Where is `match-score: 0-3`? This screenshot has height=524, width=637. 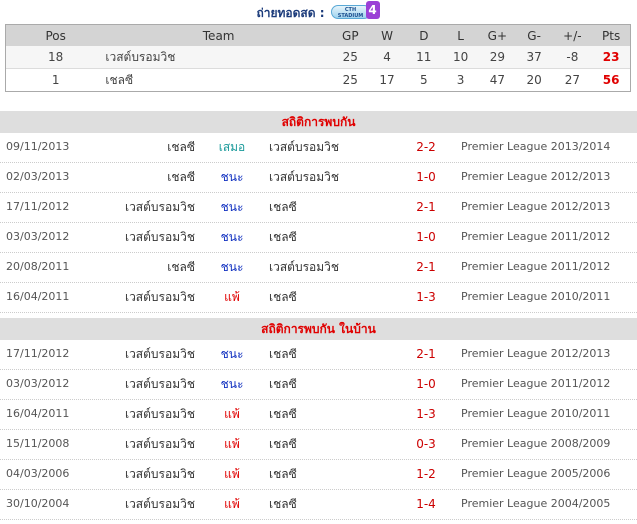
match-score: 0-3 is located at coordinates (426, 444).